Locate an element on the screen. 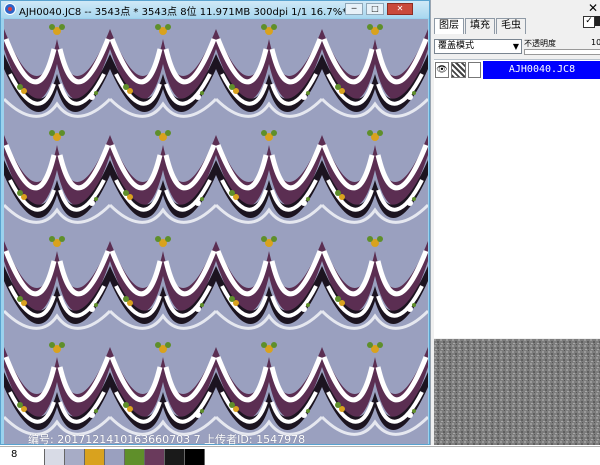 The height and width of the screenshot is (465, 600). texture-preview is located at coordinates (517, 392).